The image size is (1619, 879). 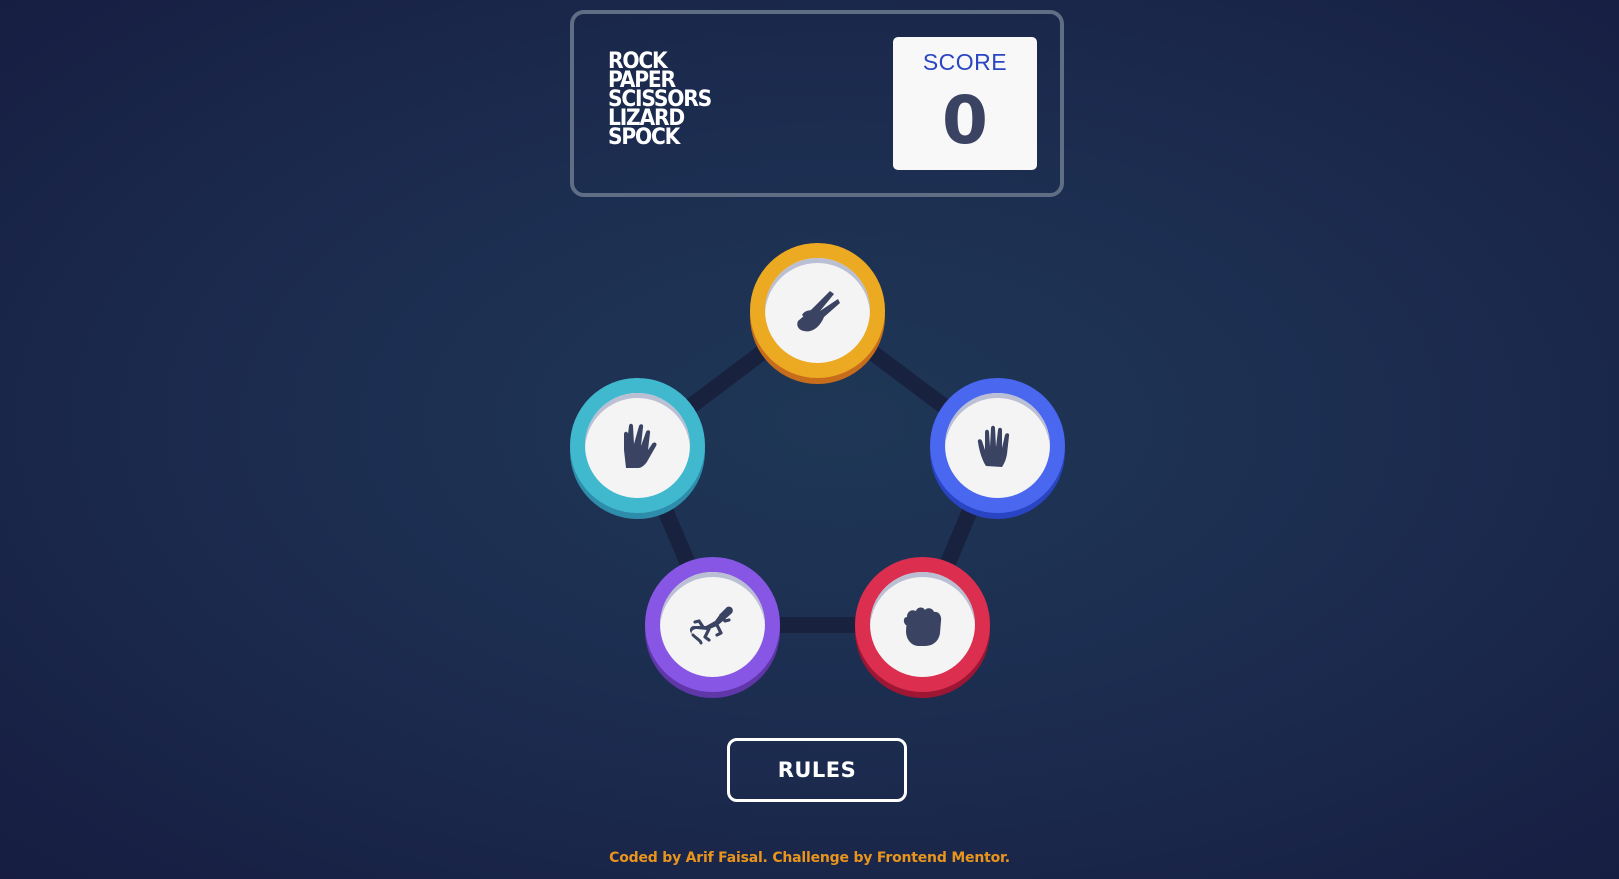 I want to click on spock-inner, so click(x=637, y=445).